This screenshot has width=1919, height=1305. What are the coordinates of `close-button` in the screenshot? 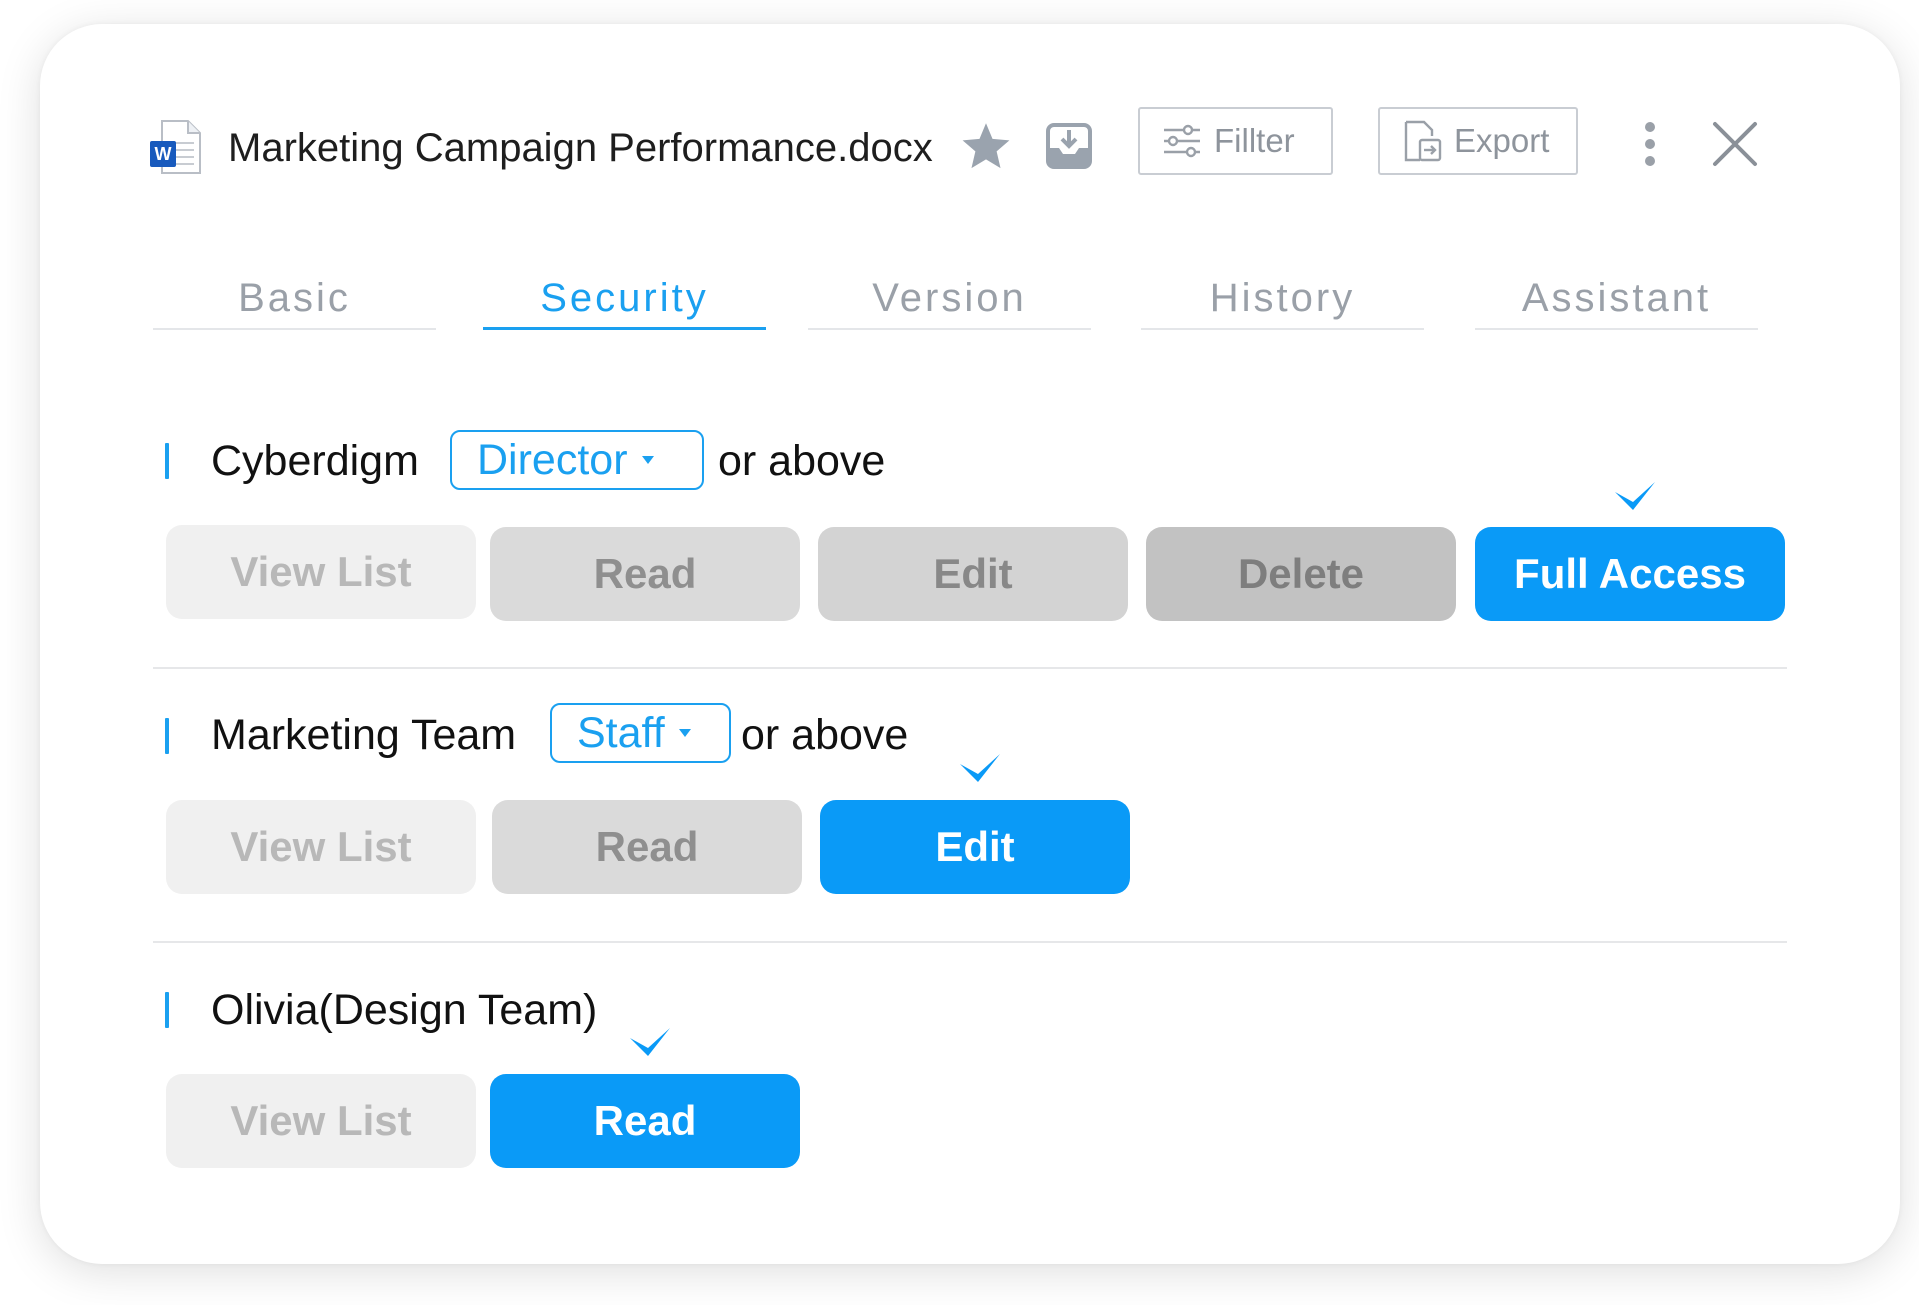 It's located at (1735, 144).